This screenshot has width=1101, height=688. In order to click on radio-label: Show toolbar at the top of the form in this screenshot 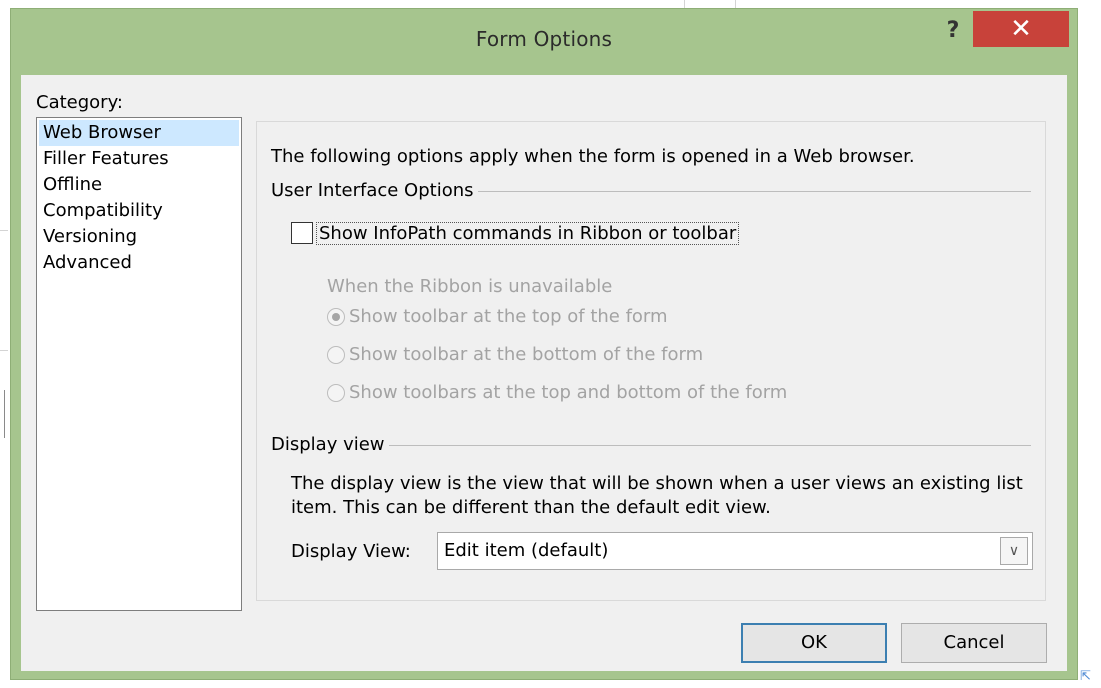, I will do `click(508, 316)`.